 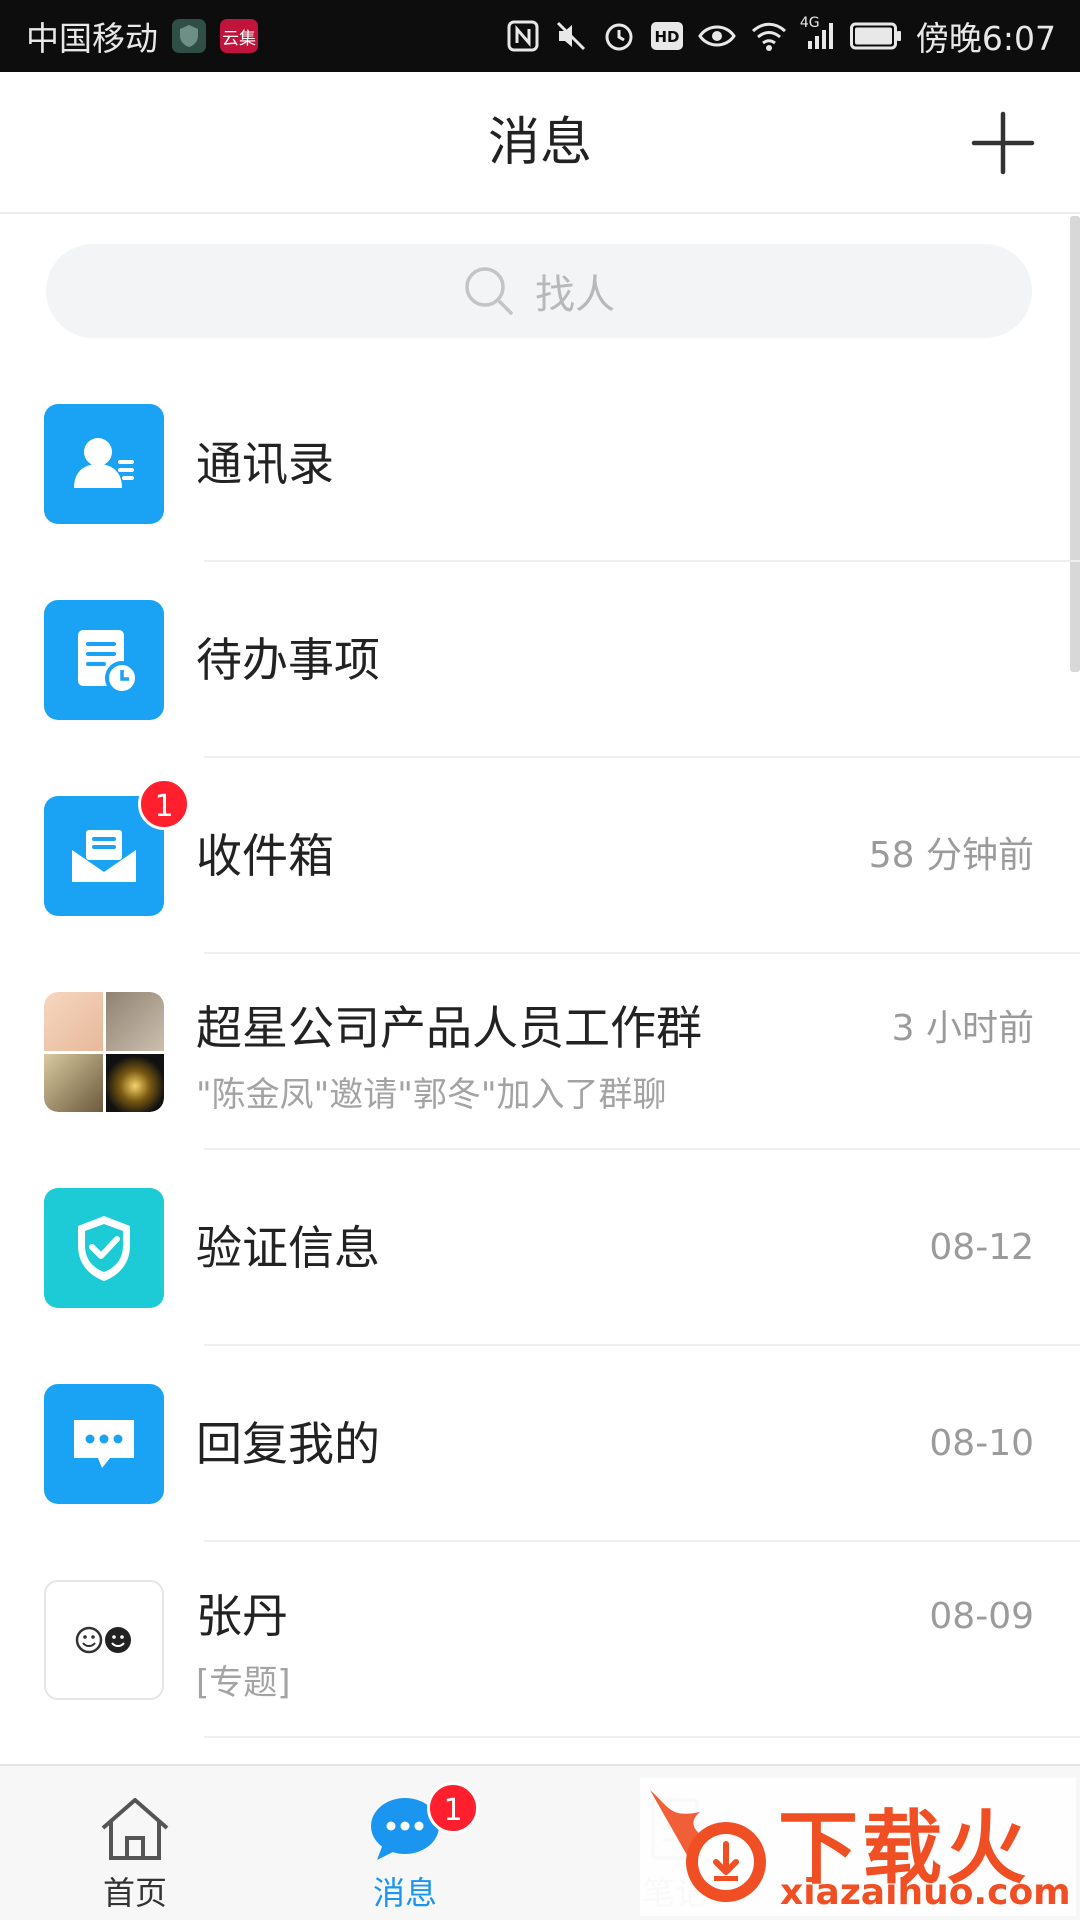 What do you see at coordinates (164, 804) in the screenshot?
I see `unread-badge: 1` at bounding box center [164, 804].